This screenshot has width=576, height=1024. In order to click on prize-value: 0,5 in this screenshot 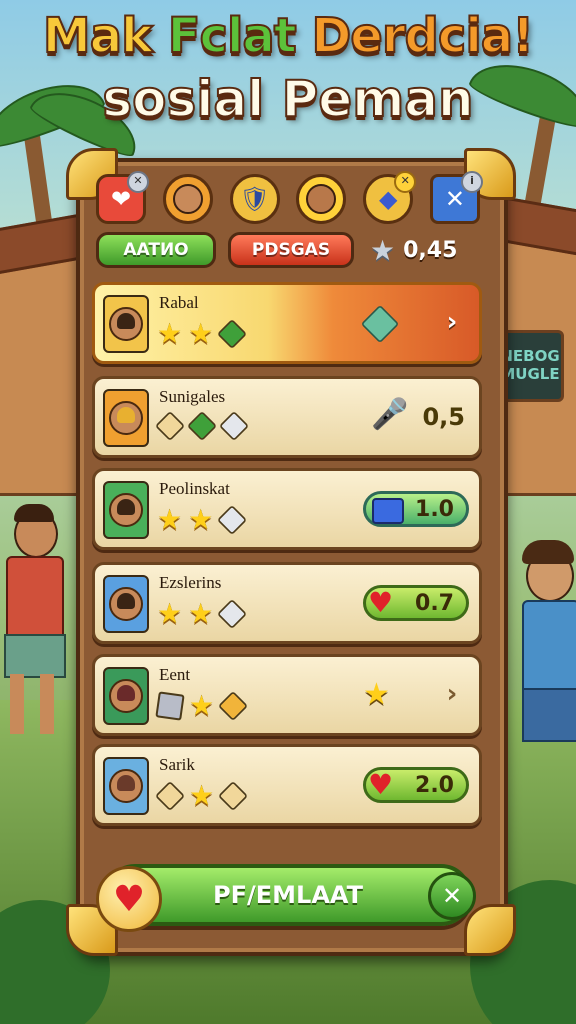, I will do `click(443, 417)`.